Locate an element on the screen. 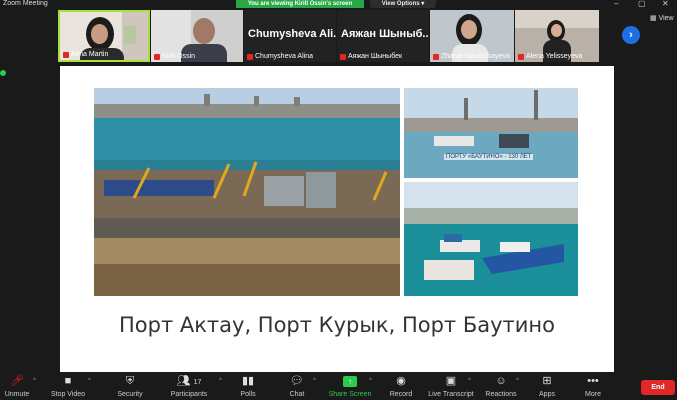  port-kuryk-image is located at coordinates (491, 239).